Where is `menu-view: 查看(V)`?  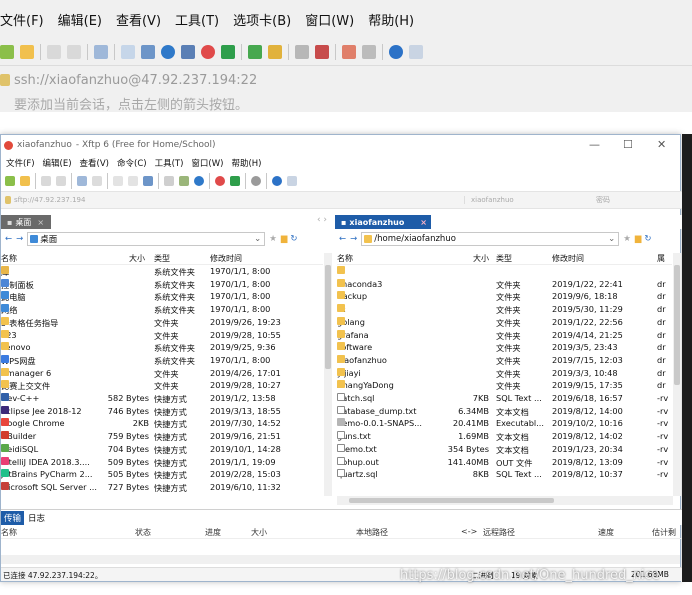
menu-view: 查看(V) is located at coordinates (94, 163).